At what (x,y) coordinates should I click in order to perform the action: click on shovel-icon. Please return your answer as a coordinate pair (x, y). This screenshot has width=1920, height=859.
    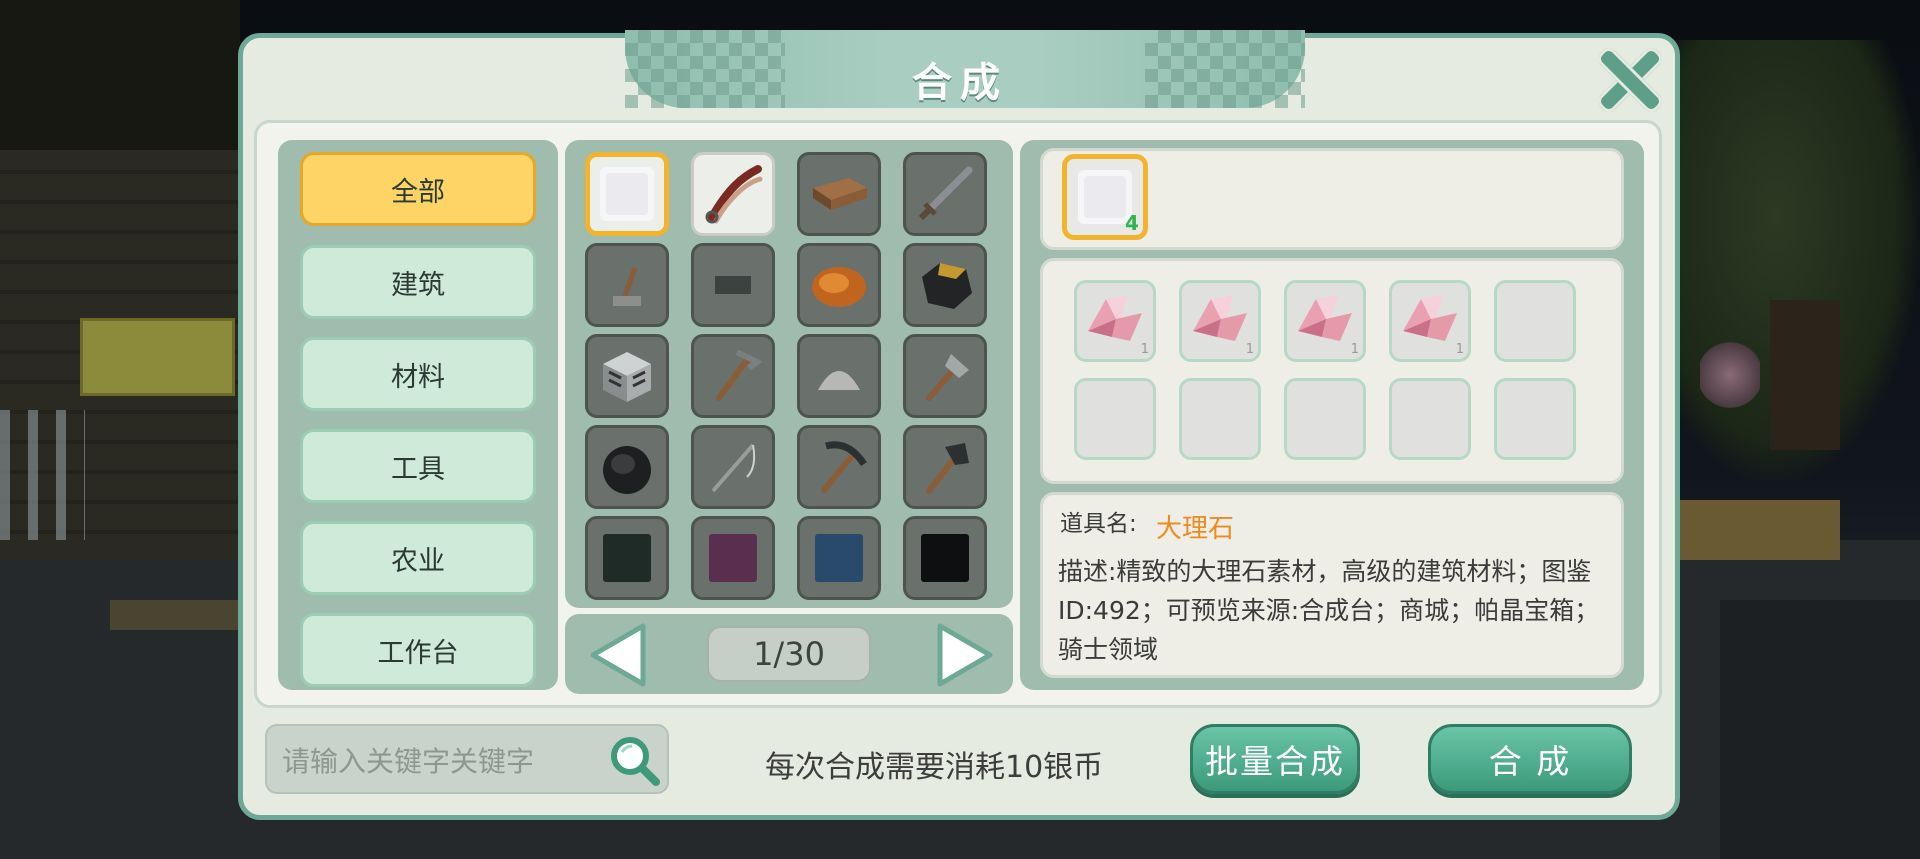
    Looking at the image, I should click on (947, 377).